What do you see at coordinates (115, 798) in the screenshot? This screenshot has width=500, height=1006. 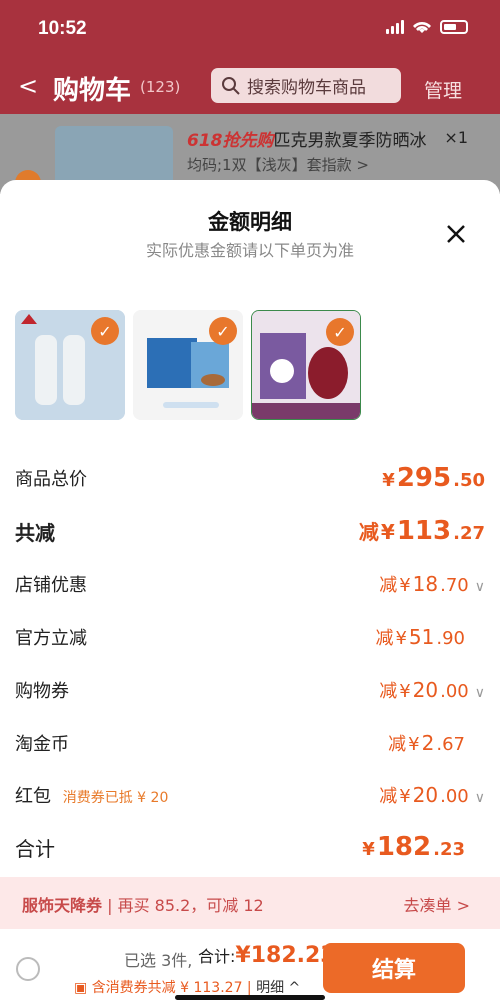 I see `red-packet-note: 消费券已抵 ¥ 20` at bounding box center [115, 798].